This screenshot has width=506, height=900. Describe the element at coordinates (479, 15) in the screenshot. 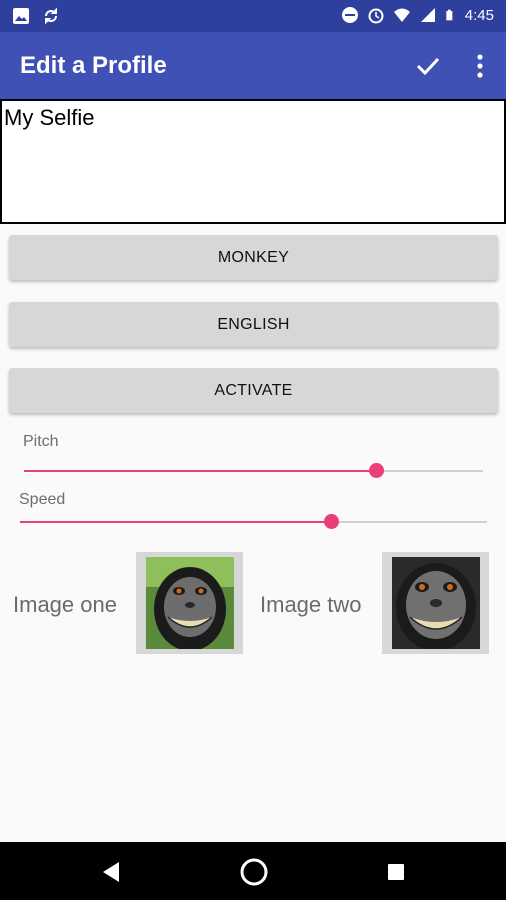

I see `status-time: 4:45` at that location.